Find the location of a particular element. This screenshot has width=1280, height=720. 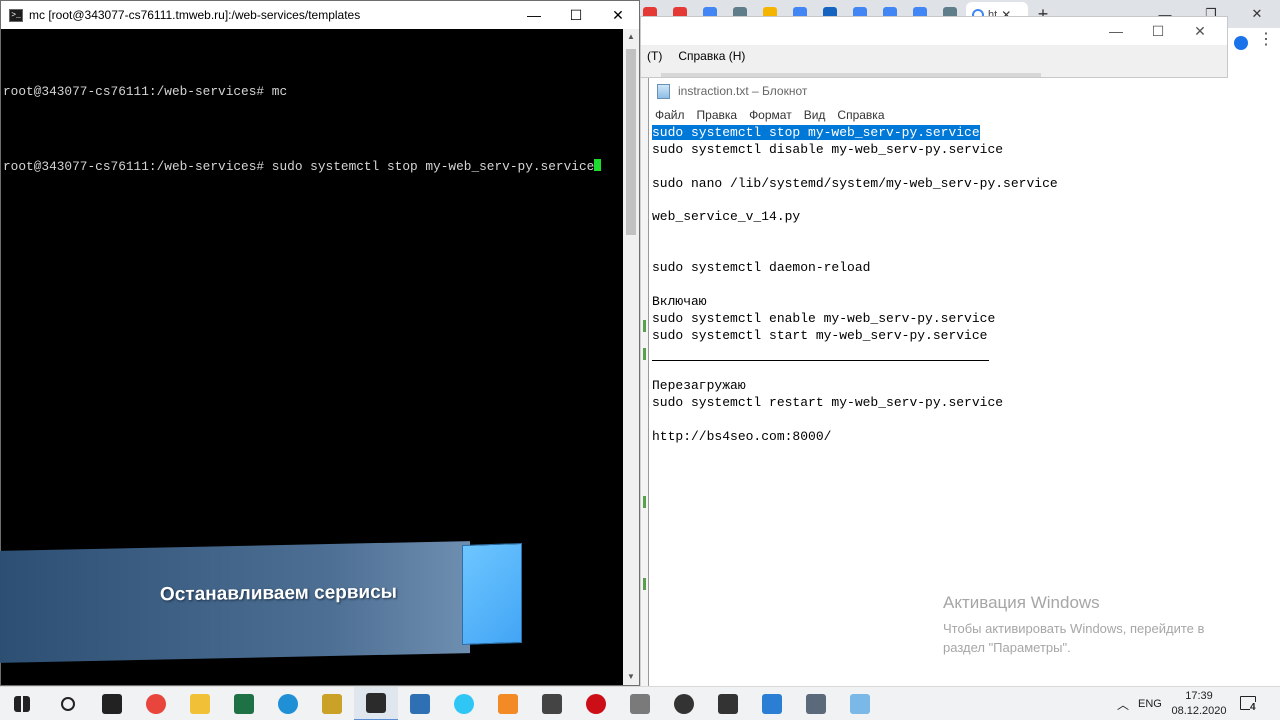

excel-icon is located at coordinates (244, 703).